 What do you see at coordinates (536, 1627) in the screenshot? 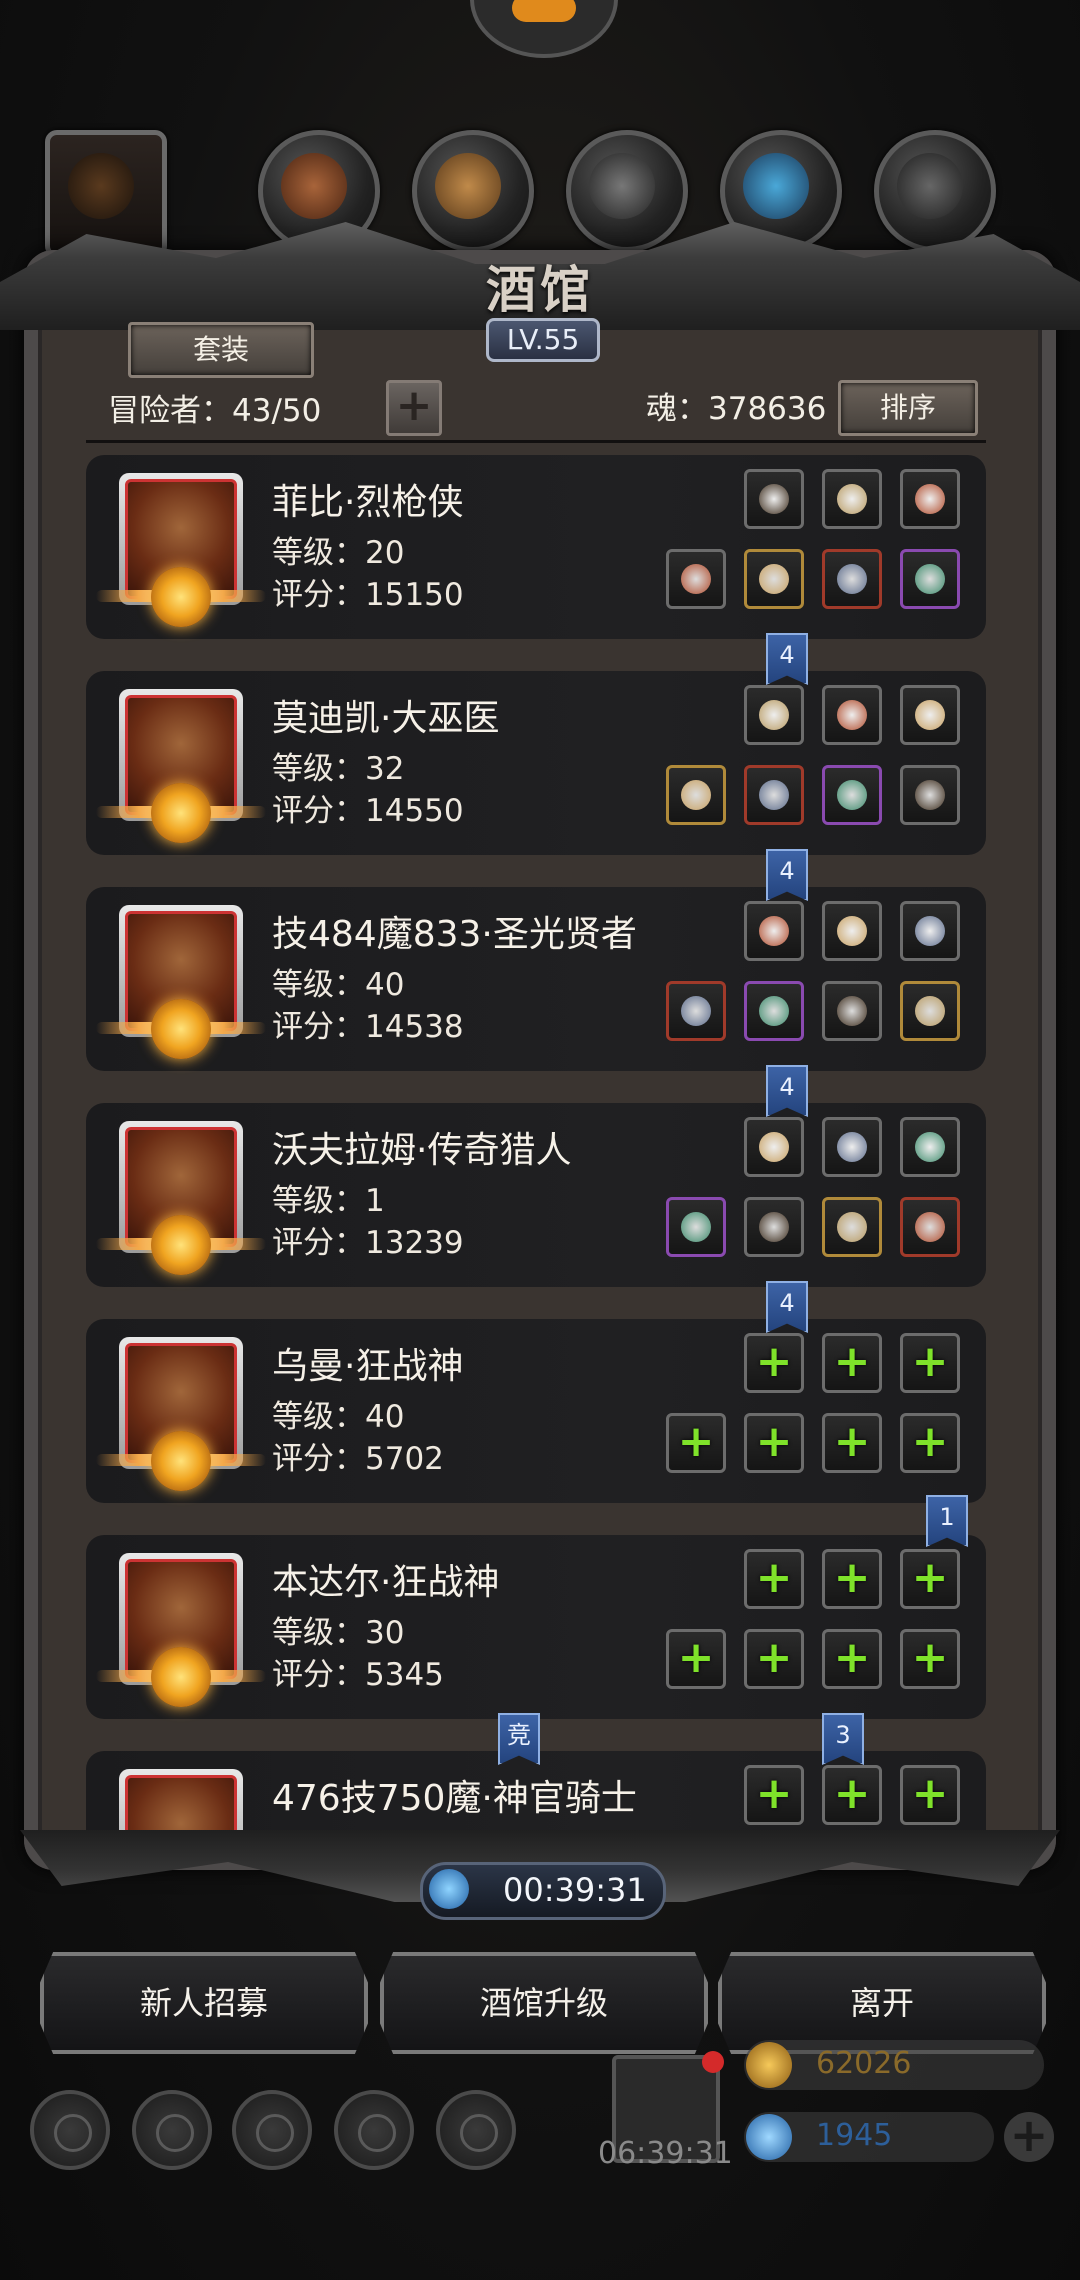
I see `adventurer-card: 本达尔·狂战神 等级：30 评分：5345` at bounding box center [536, 1627].